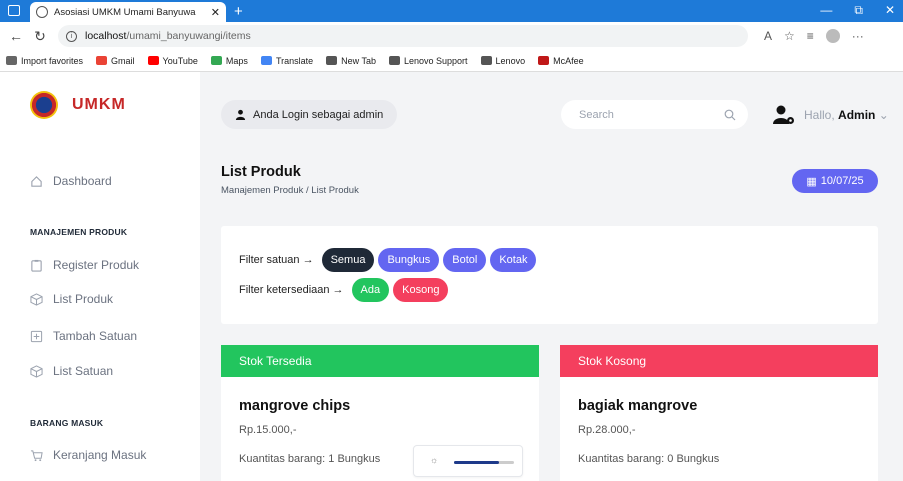 This screenshot has height=481, width=903. Describe the element at coordinates (99, 104) in the screenshot. I see `logo-text: UMKM` at that location.